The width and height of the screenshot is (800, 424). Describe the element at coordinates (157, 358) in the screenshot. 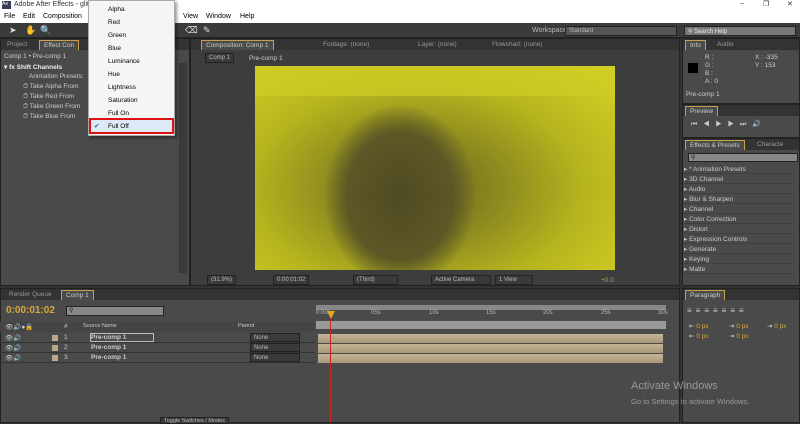

I see `layer-row: 👁🔊 3 Pre-comp 1 None` at that location.